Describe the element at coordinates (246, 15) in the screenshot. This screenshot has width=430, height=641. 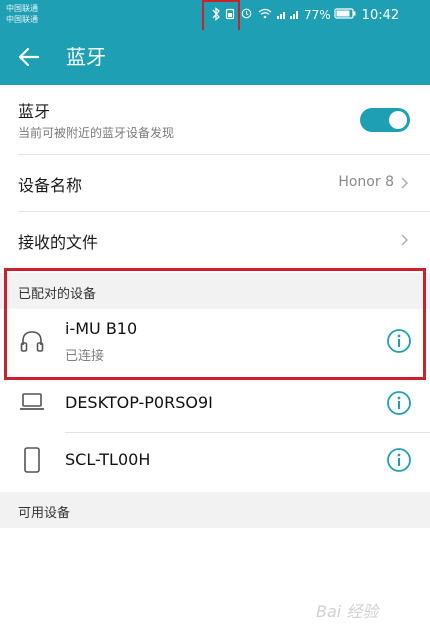
I see `alarm-icon` at that location.